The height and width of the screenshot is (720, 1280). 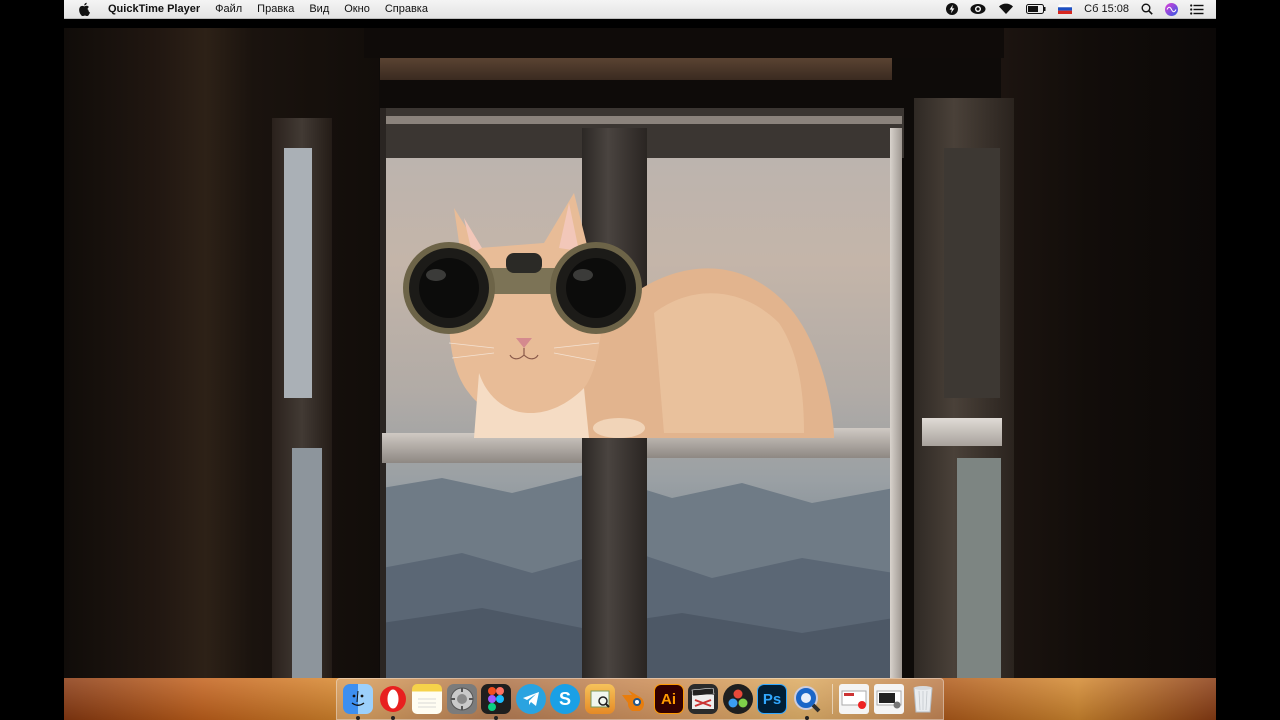 I want to click on wifi-icon, so click(x=1006, y=9).